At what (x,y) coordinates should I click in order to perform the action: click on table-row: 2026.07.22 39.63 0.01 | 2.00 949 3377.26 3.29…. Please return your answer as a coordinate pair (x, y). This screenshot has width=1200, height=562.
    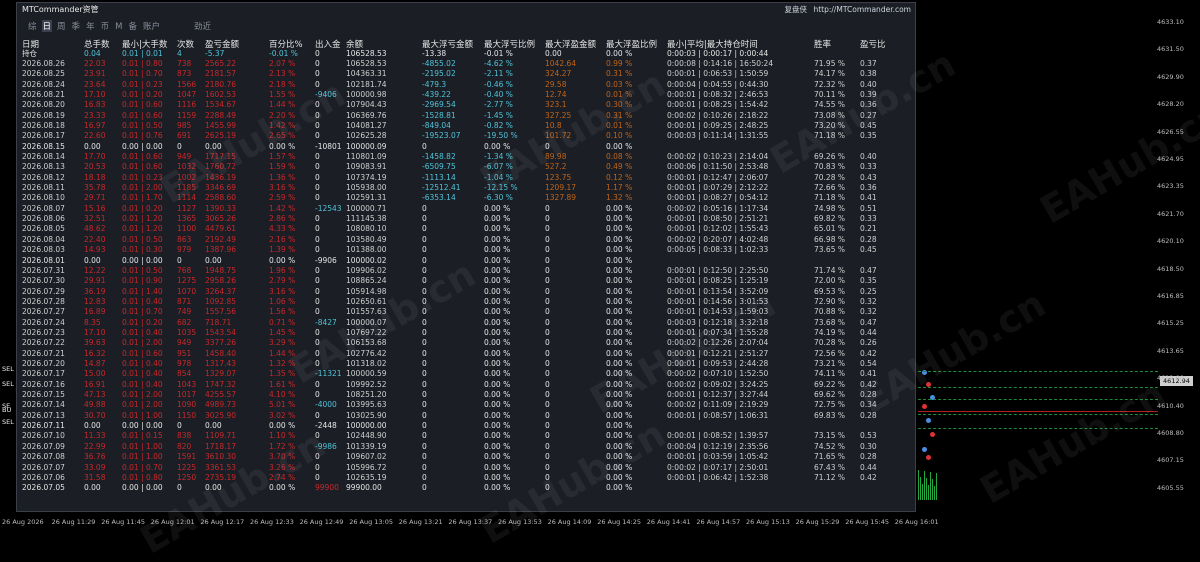
    Looking at the image, I should click on (466, 343).